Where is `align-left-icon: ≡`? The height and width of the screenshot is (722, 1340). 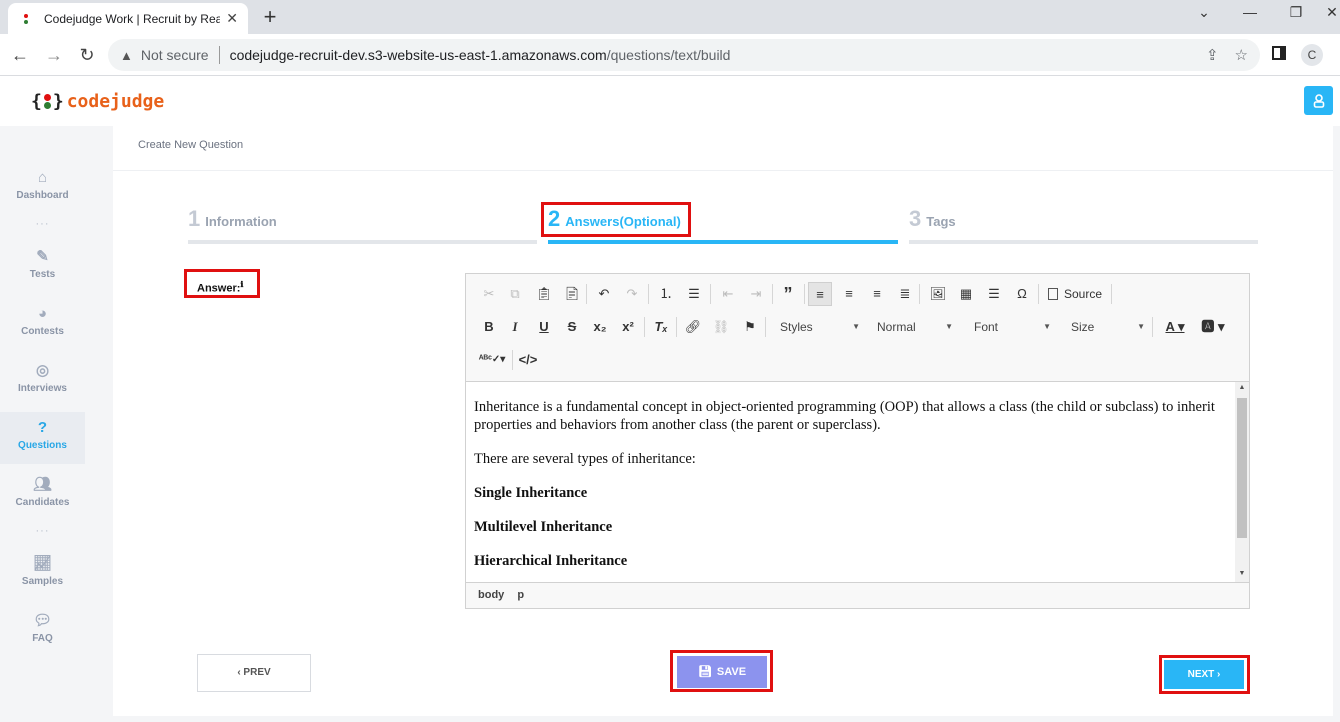
align-left-icon: ≡ is located at coordinates (820, 294).